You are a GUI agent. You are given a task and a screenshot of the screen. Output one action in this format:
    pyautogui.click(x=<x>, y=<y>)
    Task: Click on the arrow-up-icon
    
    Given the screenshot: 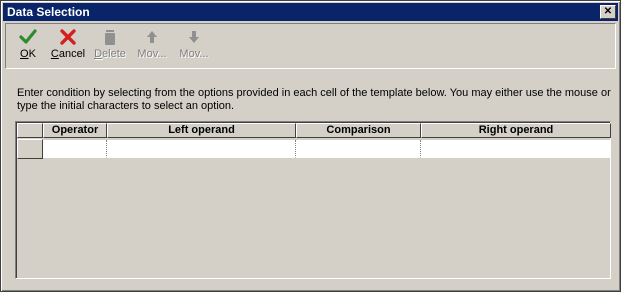 What is the action you would take?
    pyautogui.click(x=152, y=38)
    